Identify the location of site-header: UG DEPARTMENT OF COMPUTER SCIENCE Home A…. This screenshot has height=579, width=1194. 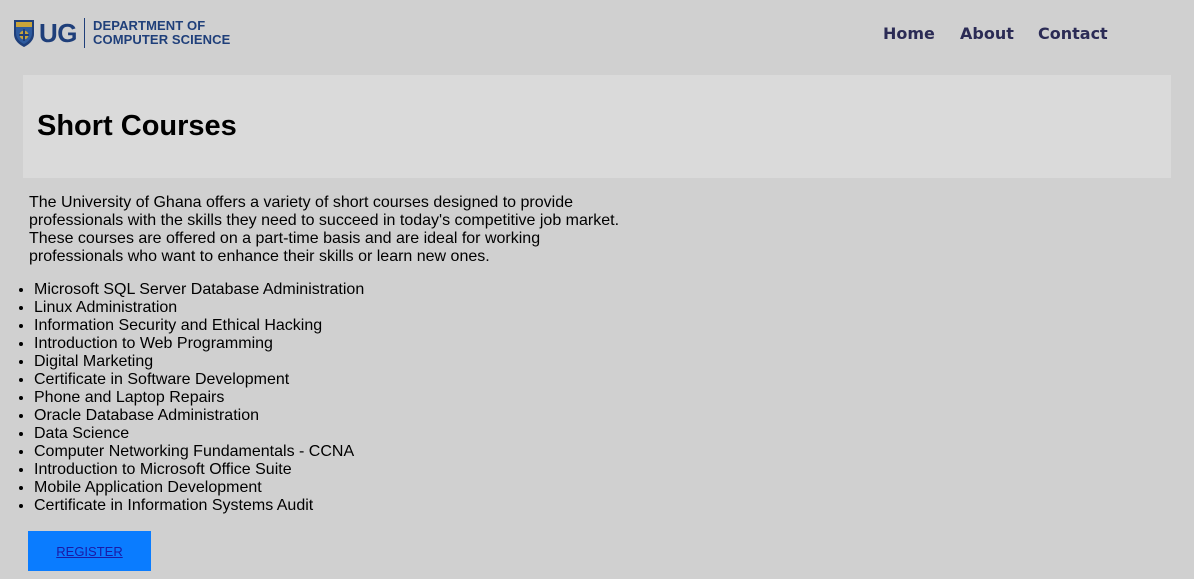
(597, 35).